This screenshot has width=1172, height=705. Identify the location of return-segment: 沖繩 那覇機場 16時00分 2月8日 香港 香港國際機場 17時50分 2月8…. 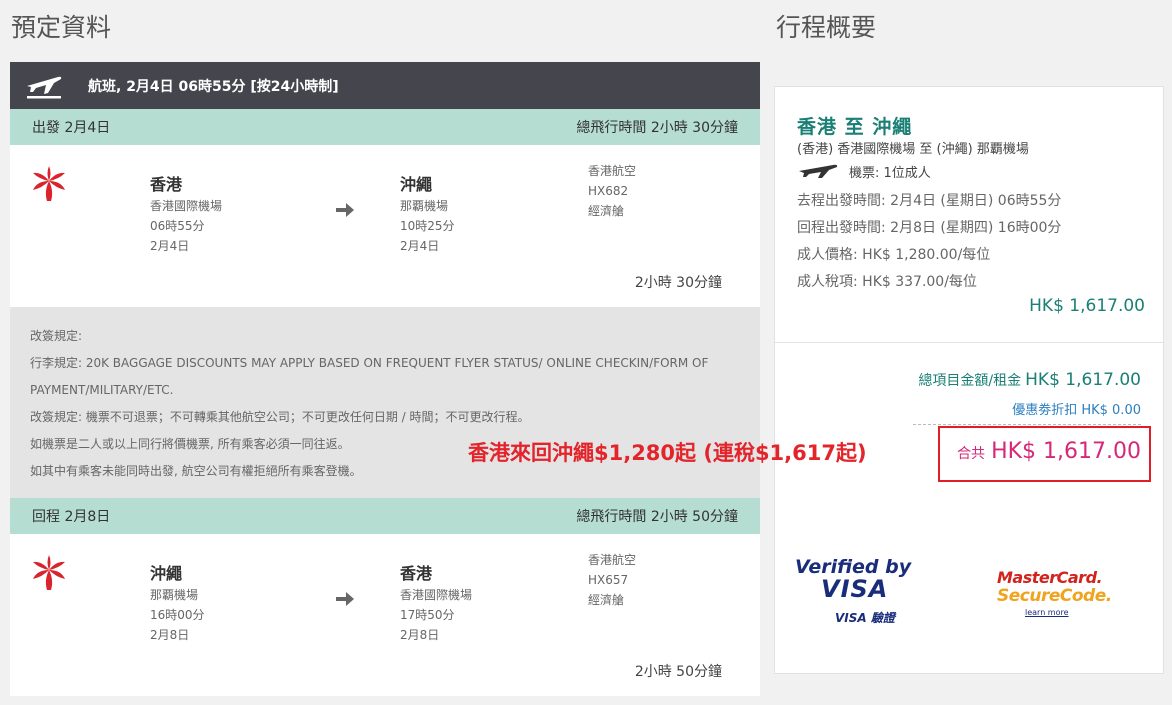
(385, 615).